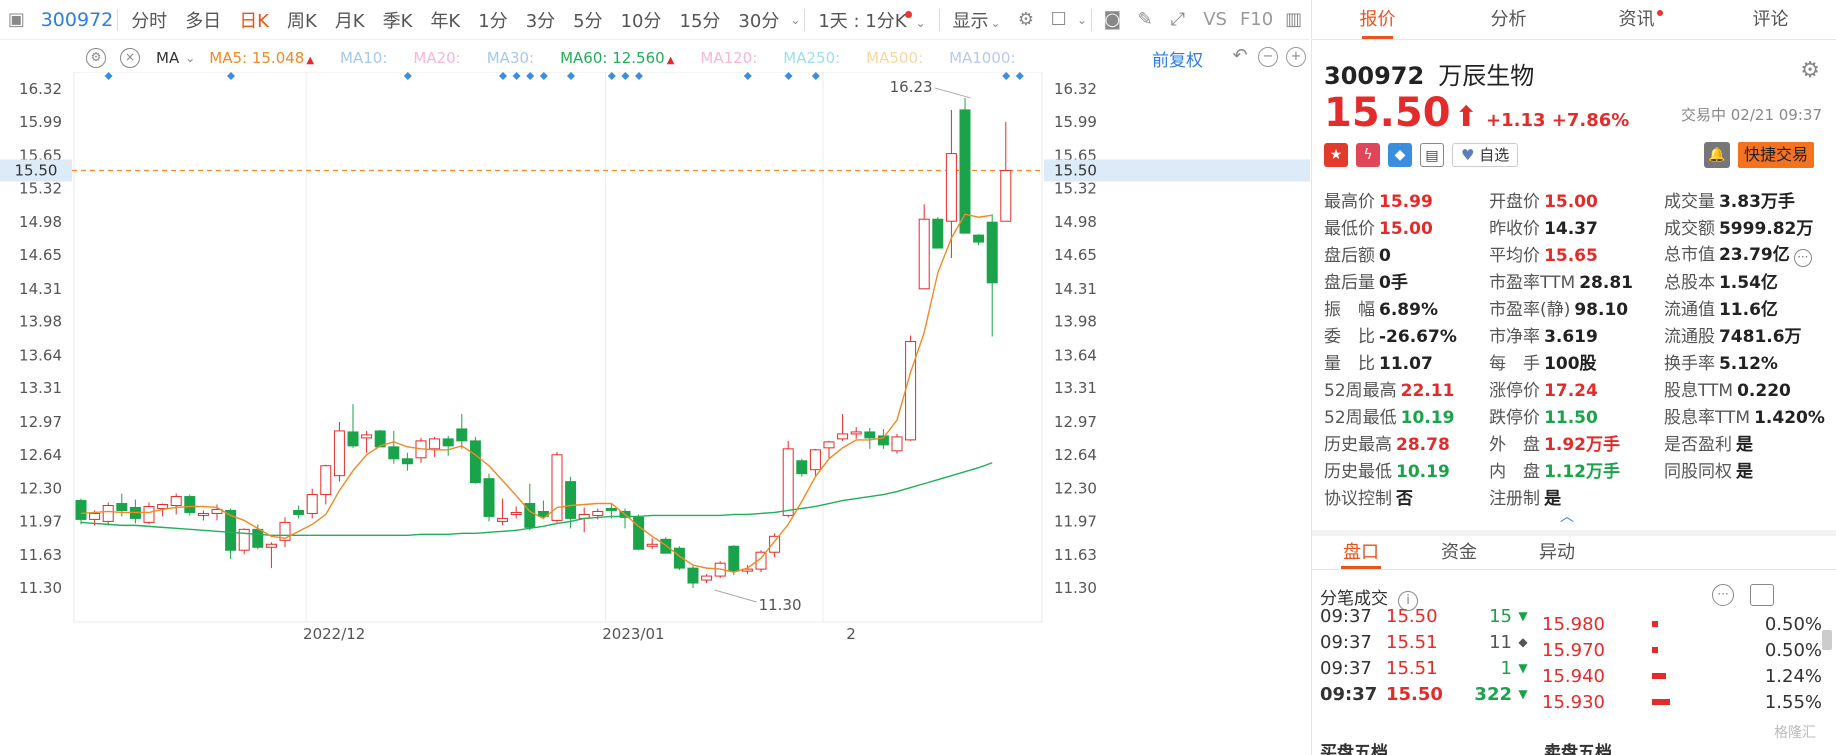 The width and height of the screenshot is (1836, 755). What do you see at coordinates (261, 58) in the screenshot?
I see `ma-item: MA5: 15.048 ▲` at bounding box center [261, 58].